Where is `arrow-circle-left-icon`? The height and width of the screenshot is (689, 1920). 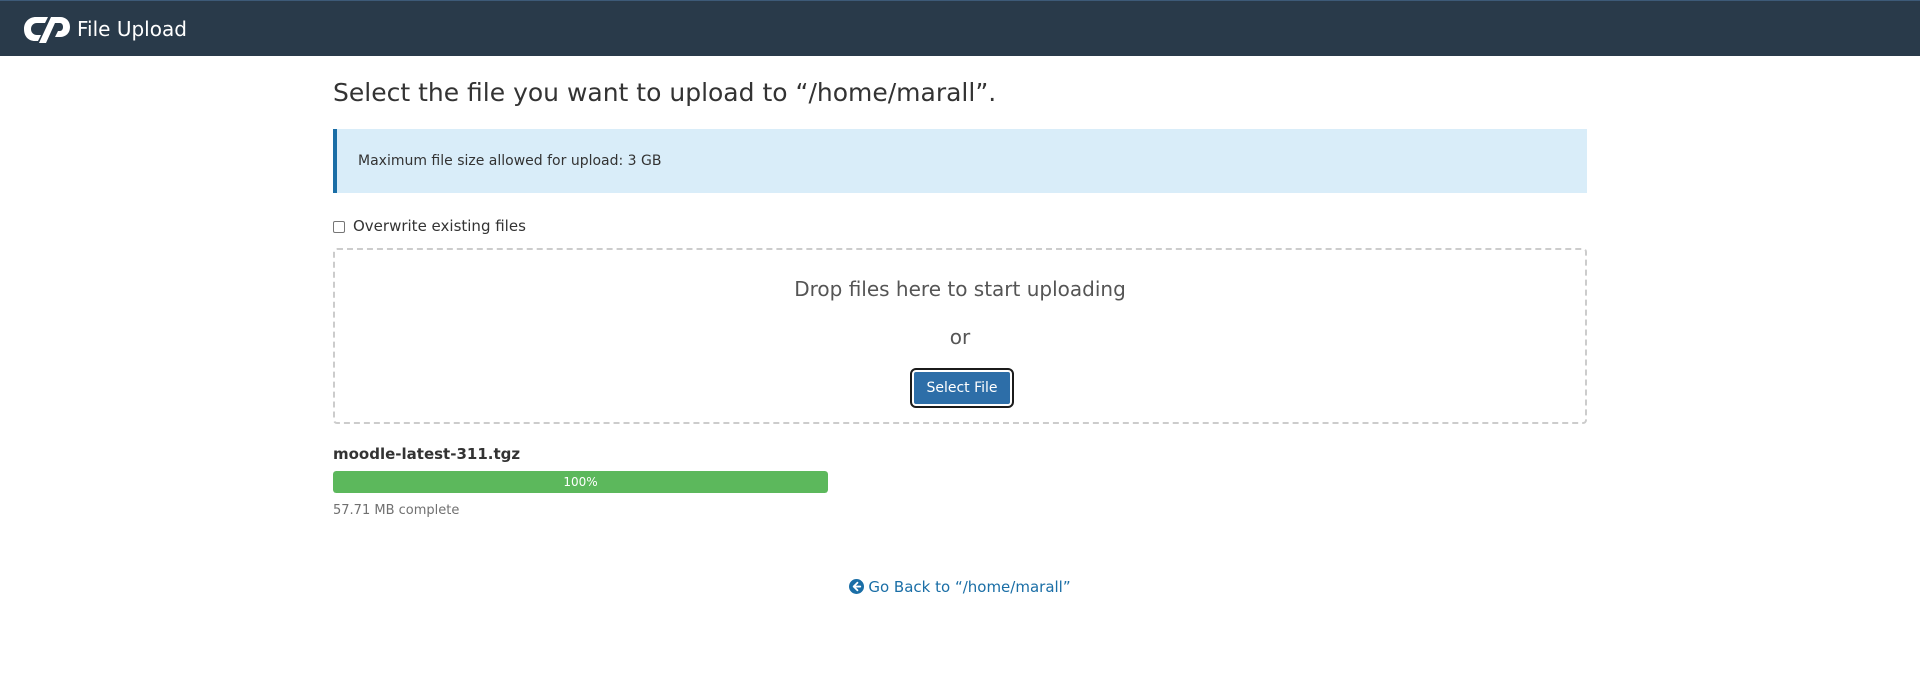
arrow-circle-left-icon is located at coordinates (857, 586).